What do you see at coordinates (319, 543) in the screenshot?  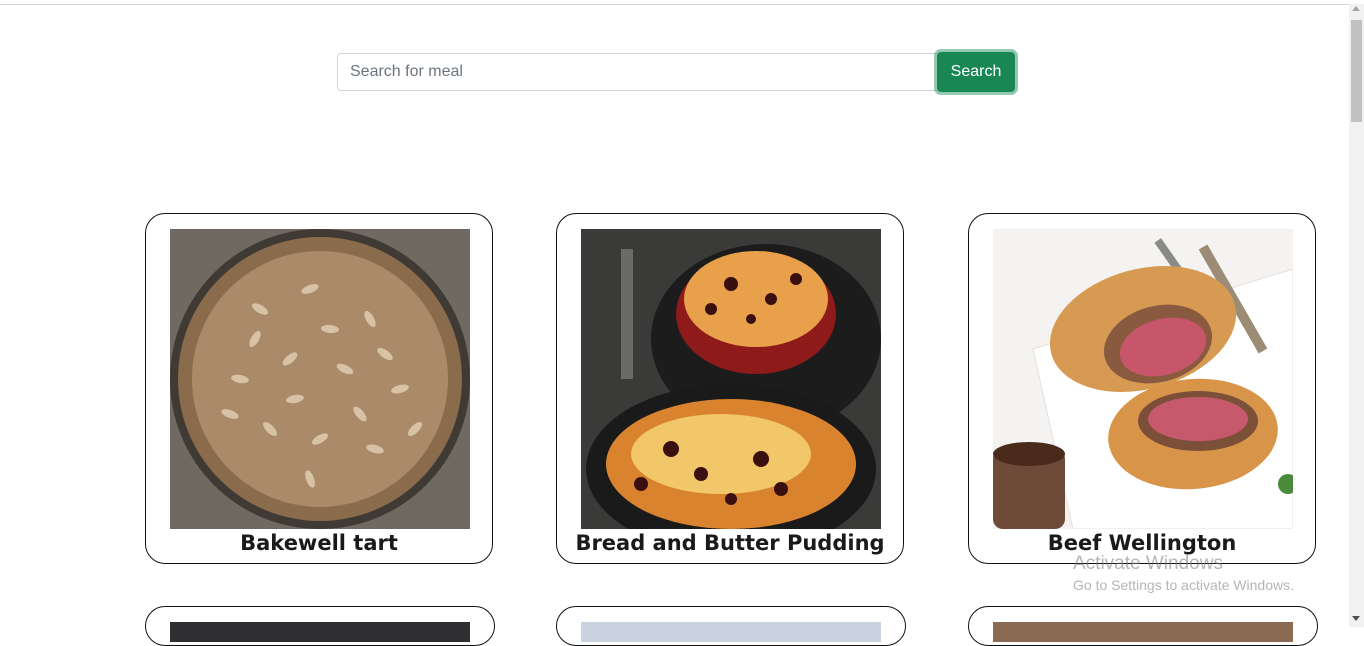 I see `meal-title: Bakewell tart` at bounding box center [319, 543].